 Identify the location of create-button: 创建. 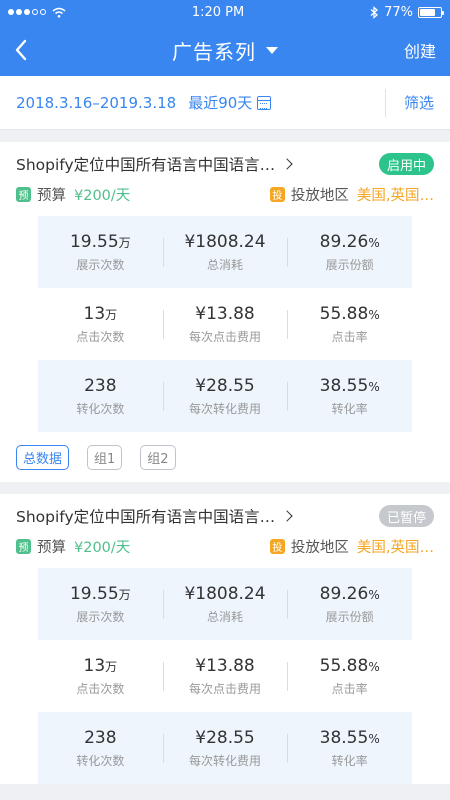
(420, 50).